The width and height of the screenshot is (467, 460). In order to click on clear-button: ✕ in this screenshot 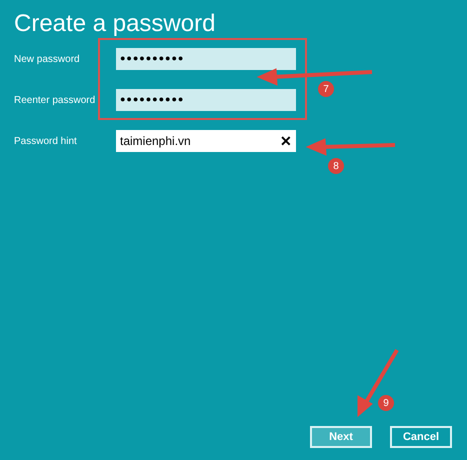, I will do `click(286, 141)`.